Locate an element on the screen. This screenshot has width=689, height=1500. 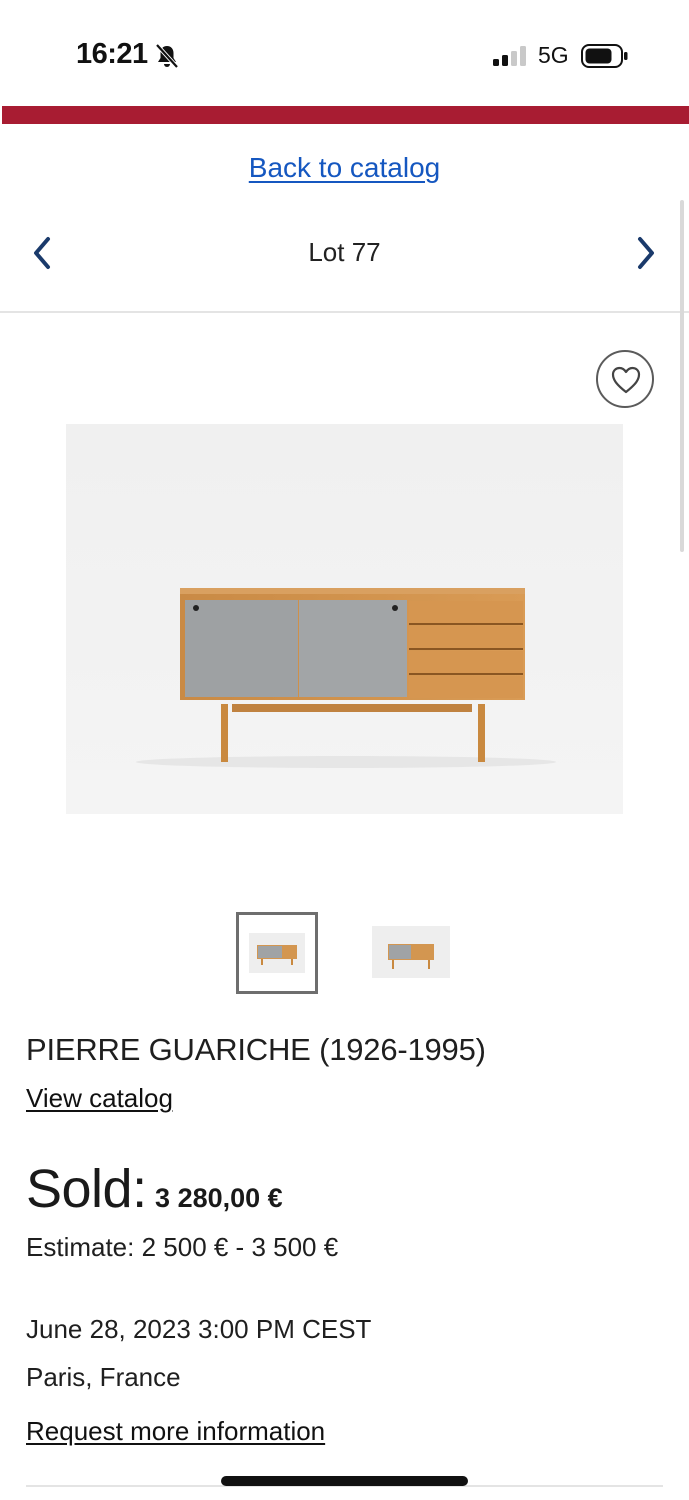
lot-navigation: Lot 77 is located at coordinates (344, 264).